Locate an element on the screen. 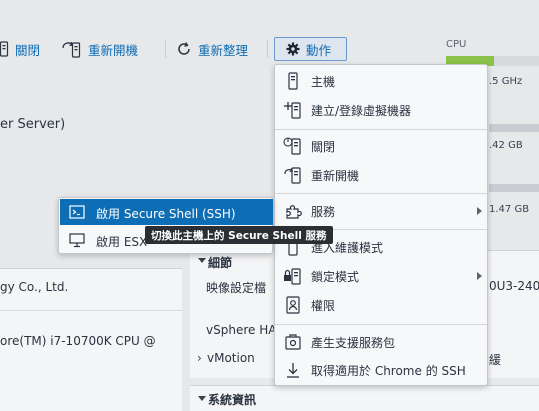 This screenshot has height=411, width=539. memory-value: .42 GB is located at coordinates (506, 145).